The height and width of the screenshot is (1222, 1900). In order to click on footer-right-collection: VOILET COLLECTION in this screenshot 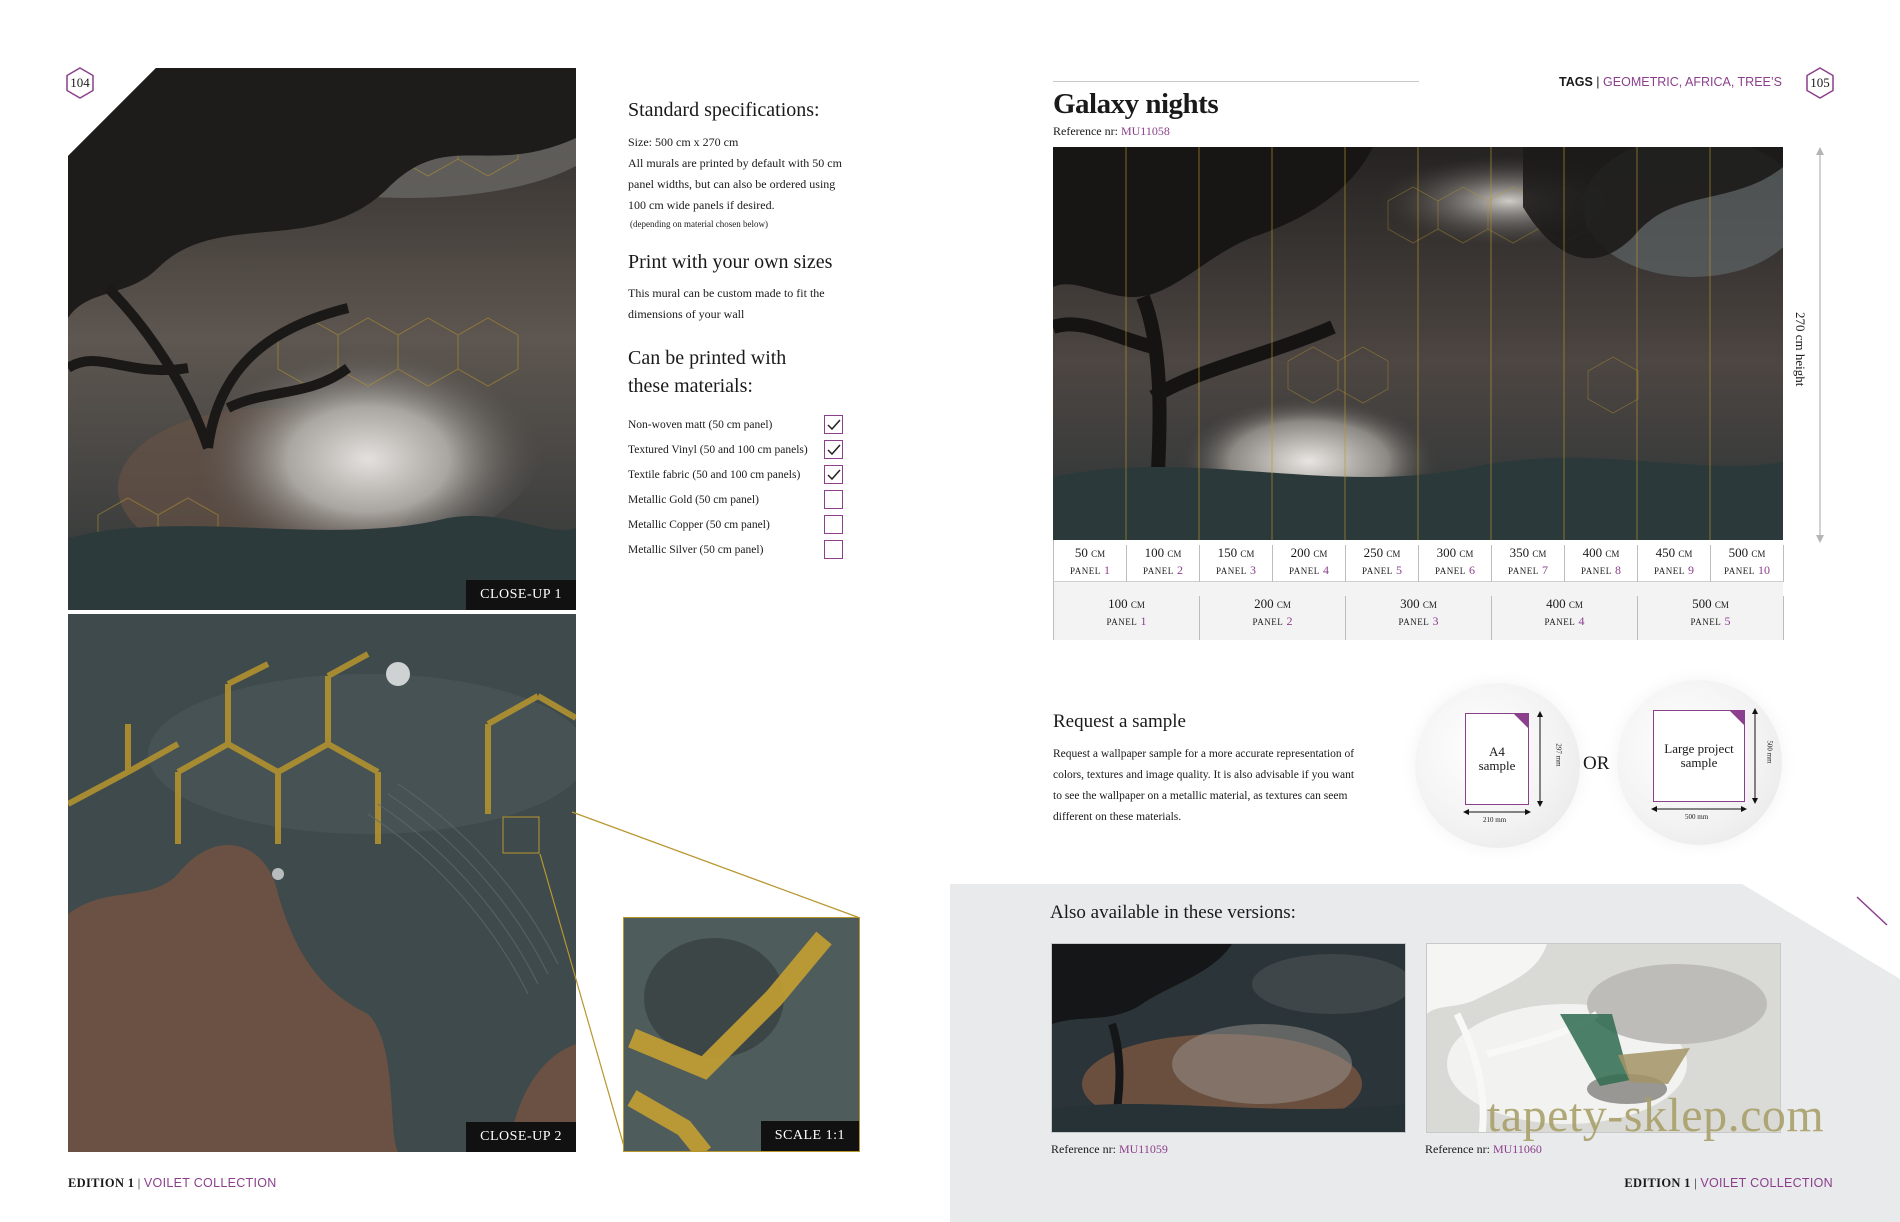, I will do `click(1766, 1183)`.